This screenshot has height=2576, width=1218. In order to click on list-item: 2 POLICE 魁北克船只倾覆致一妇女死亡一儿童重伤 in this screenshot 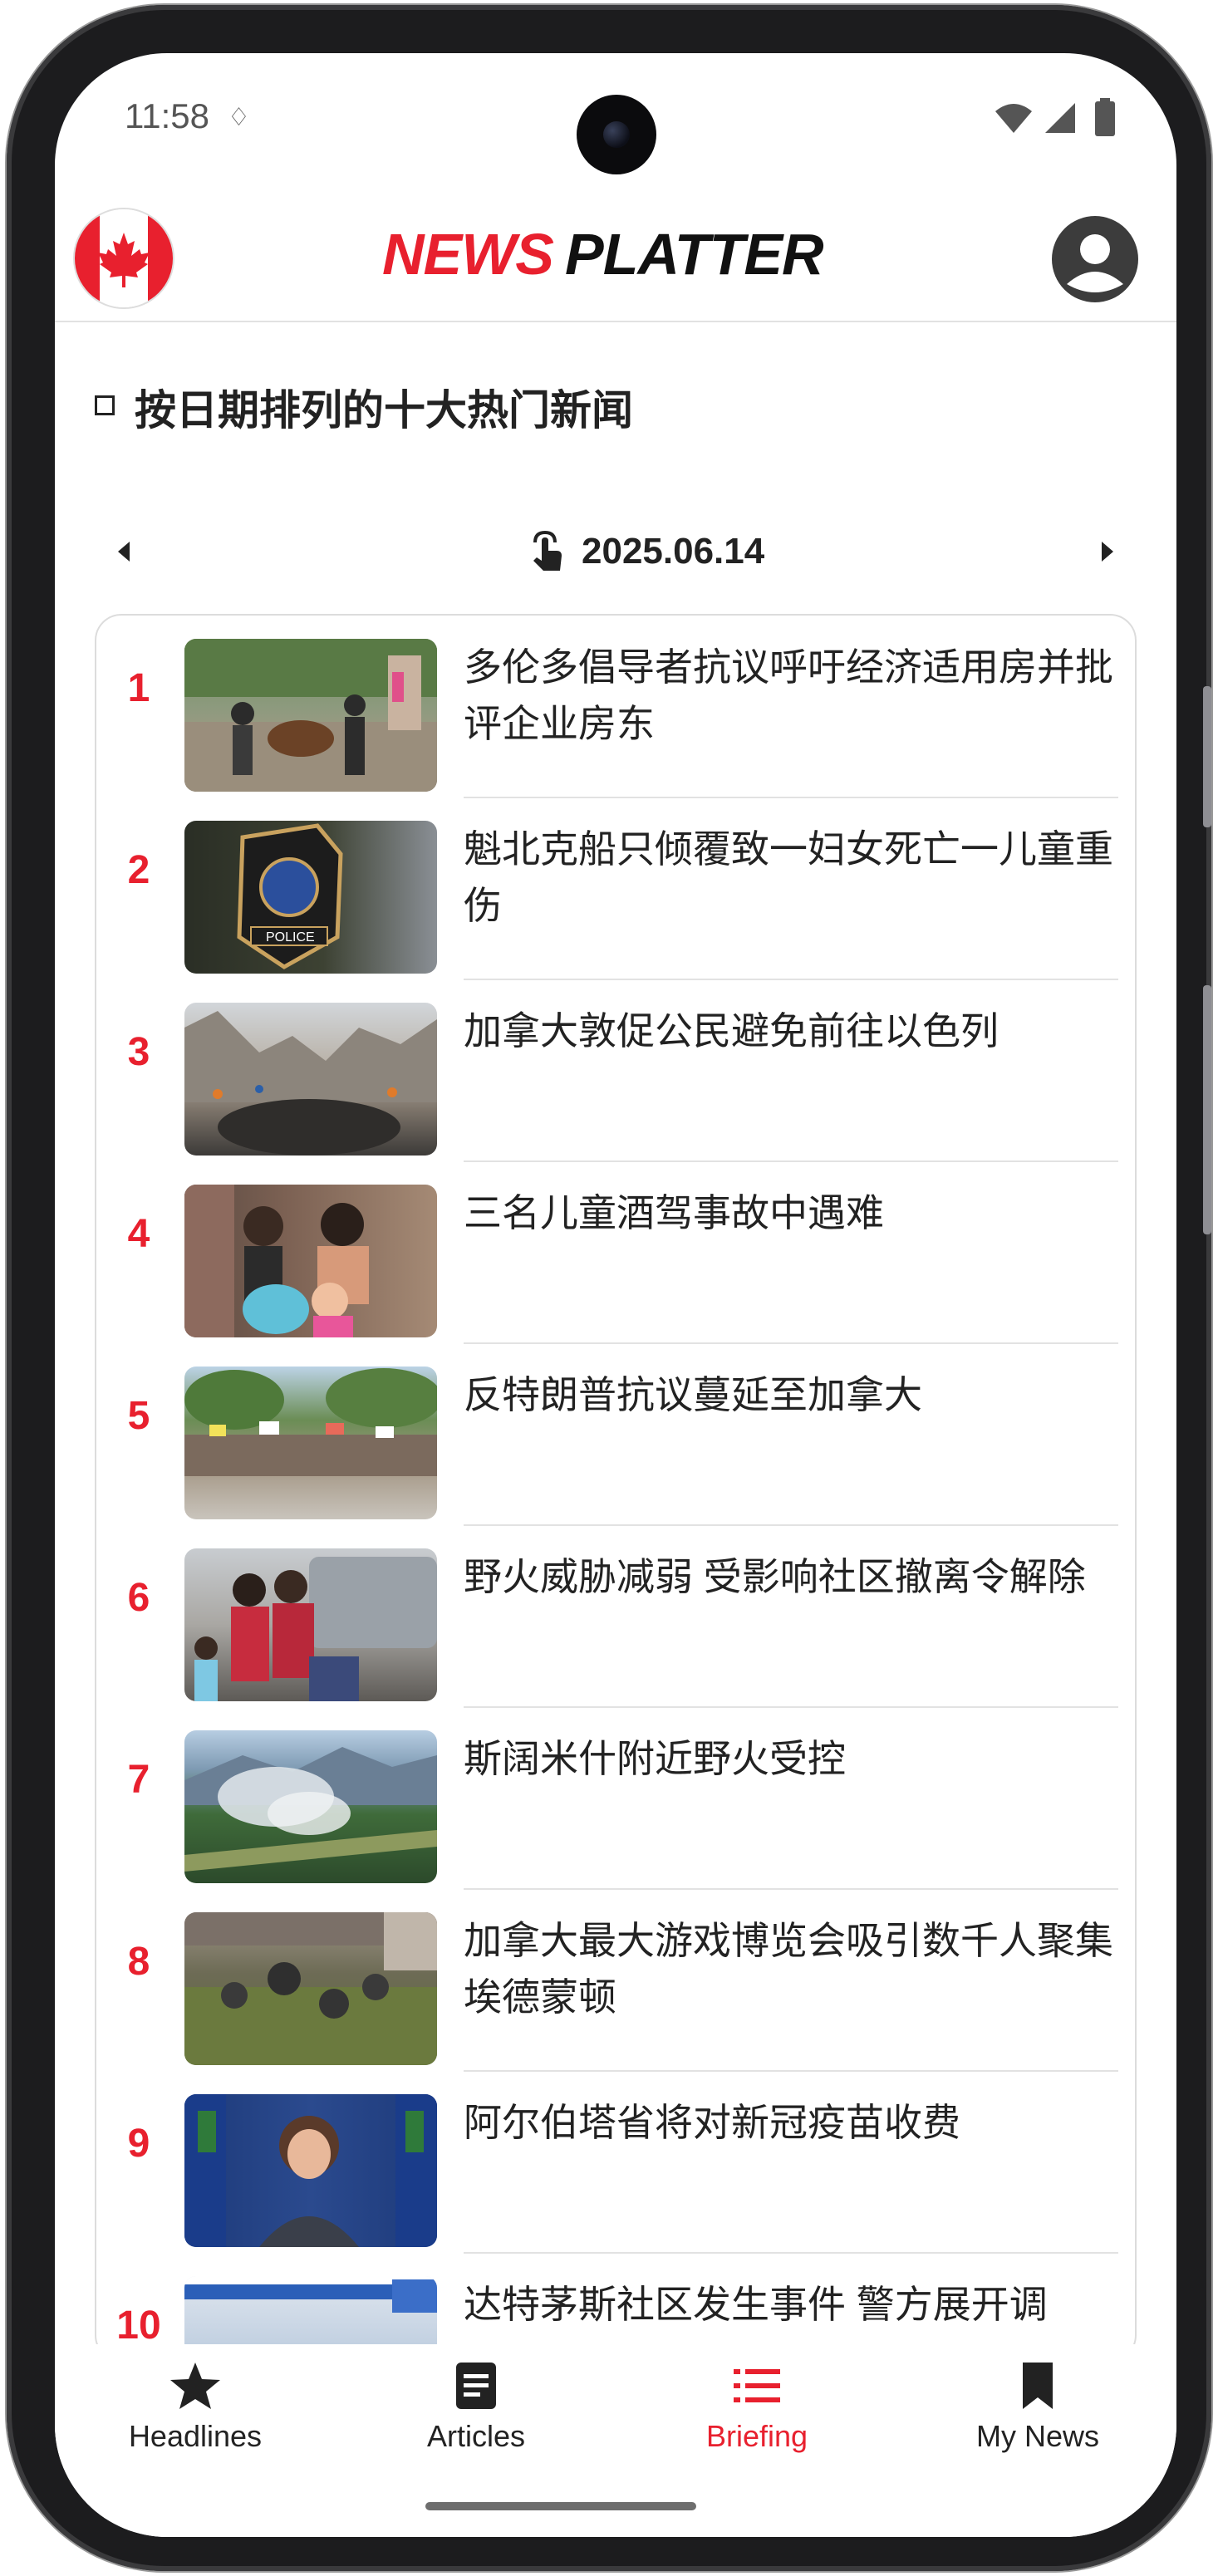, I will do `click(615, 888)`.